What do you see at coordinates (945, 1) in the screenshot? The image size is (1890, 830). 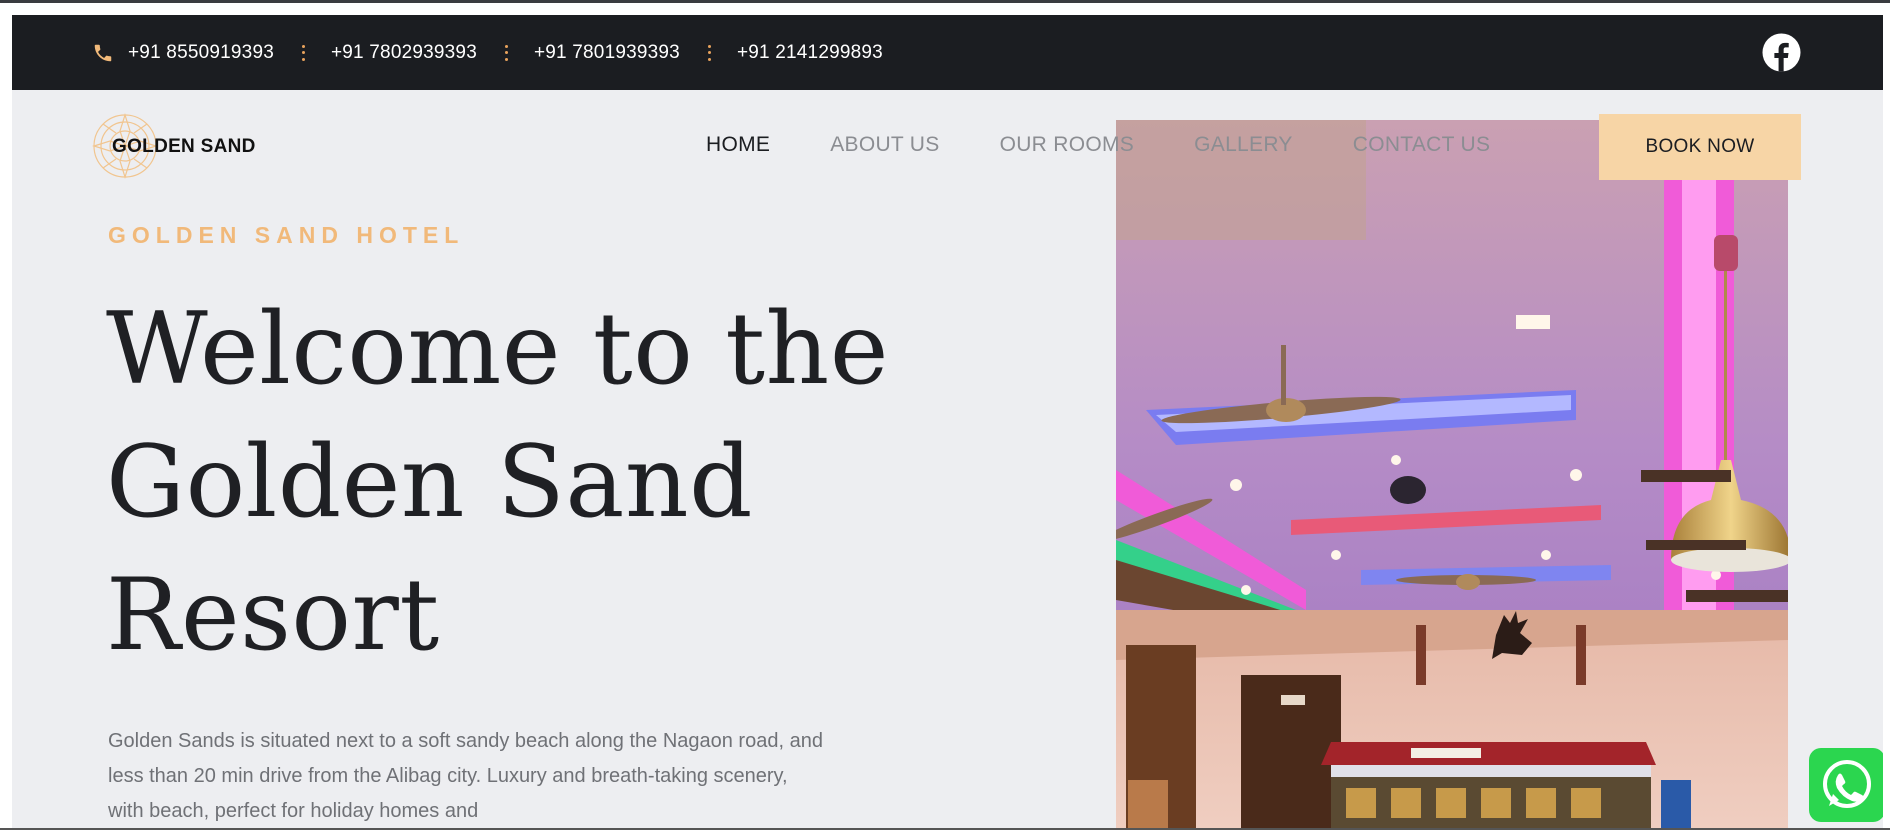 I see `top-rule` at bounding box center [945, 1].